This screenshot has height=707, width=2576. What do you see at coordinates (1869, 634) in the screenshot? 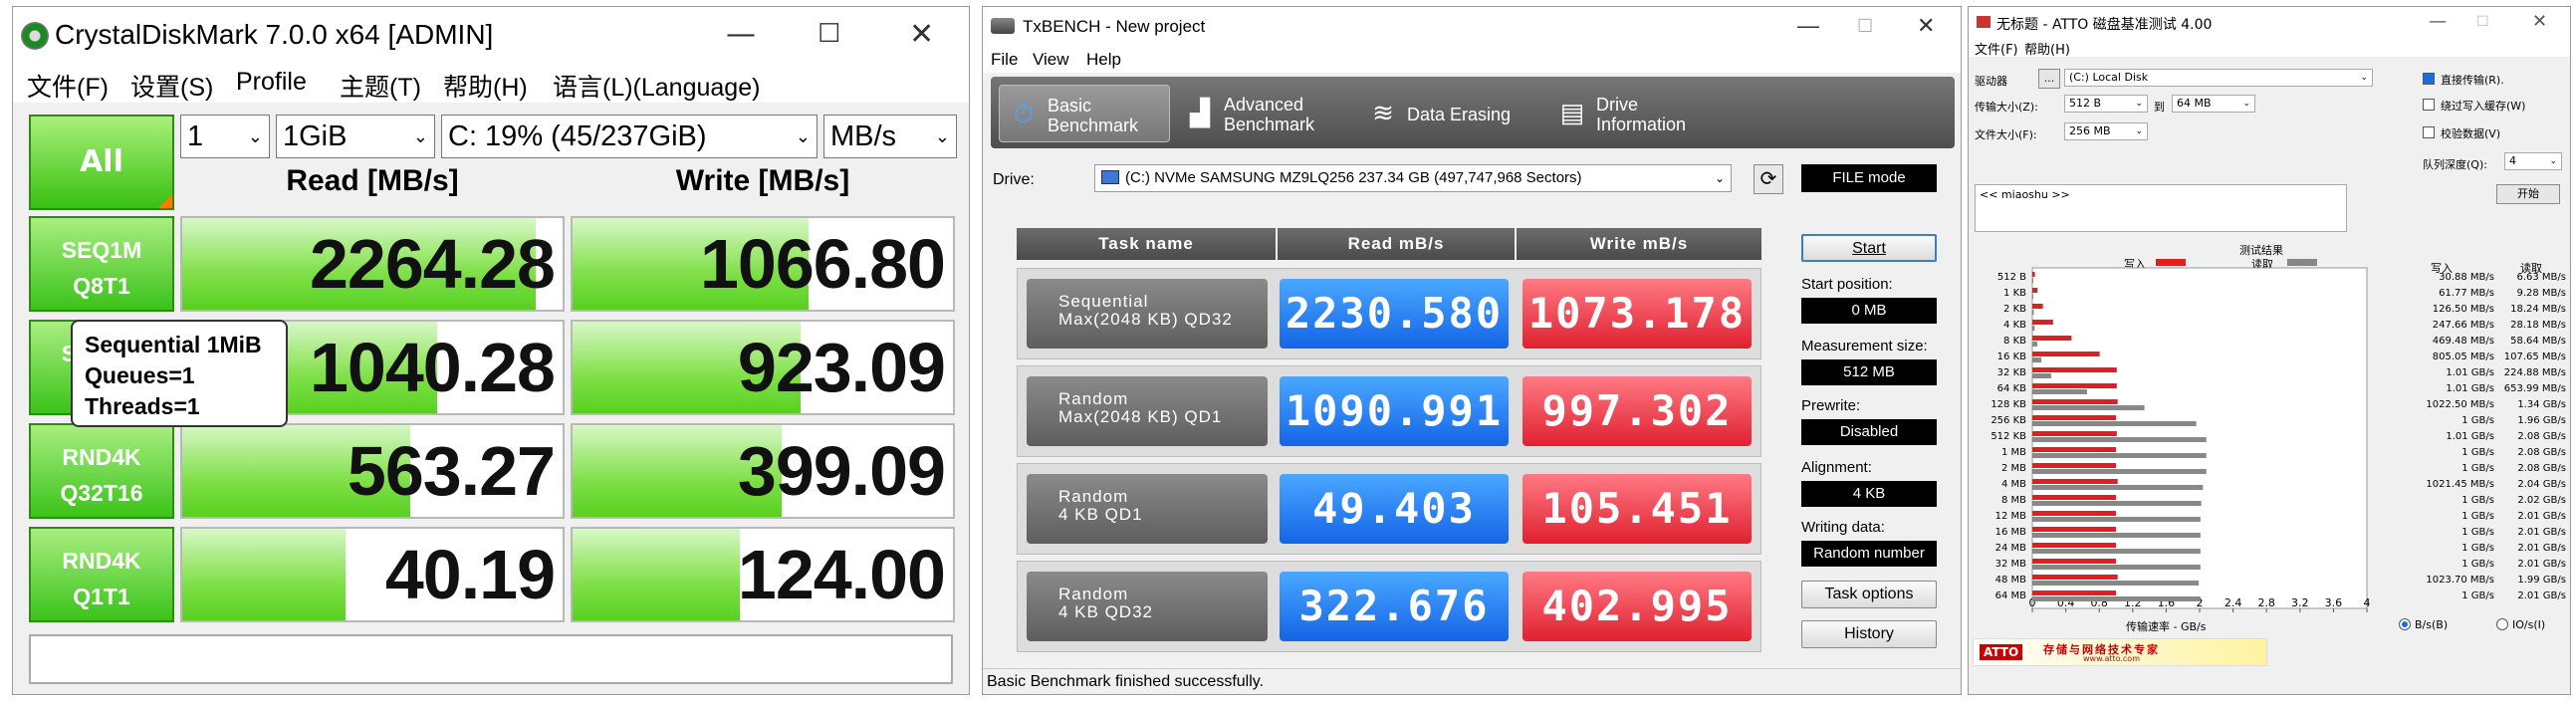
I see `history-button: History` at bounding box center [1869, 634].